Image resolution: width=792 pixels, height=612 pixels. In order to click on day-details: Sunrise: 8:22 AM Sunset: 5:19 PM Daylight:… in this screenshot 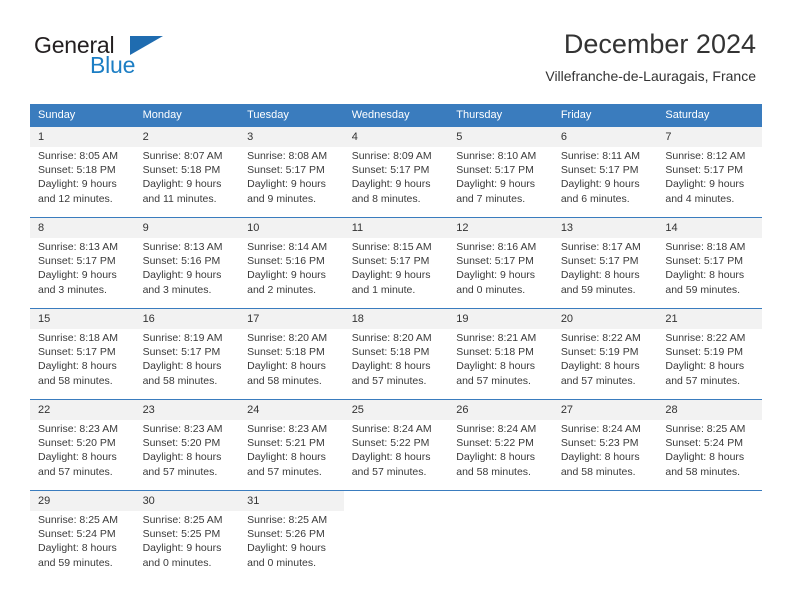, I will do `click(709, 358)`.